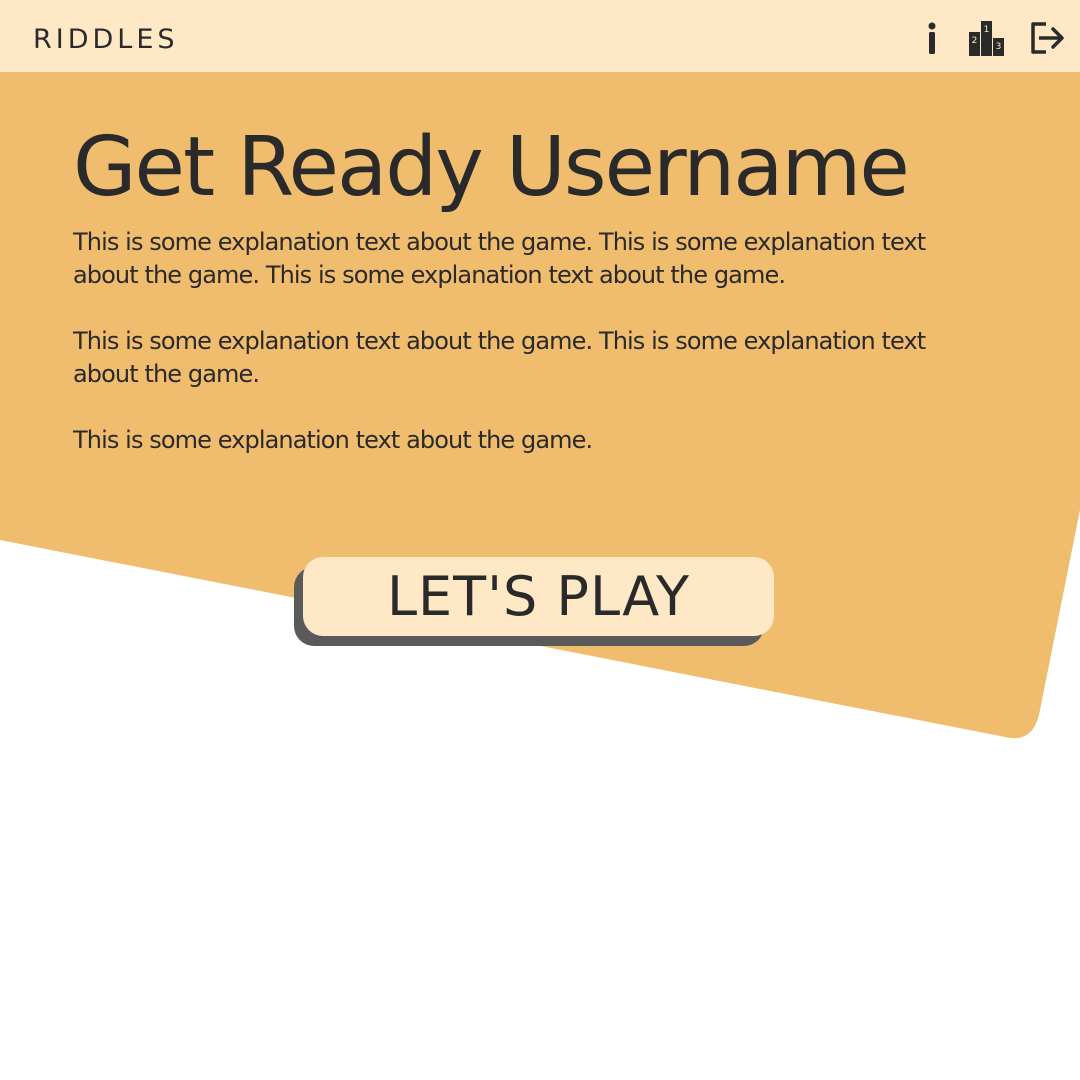 This screenshot has width=1080, height=1080. I want to click on leaderboard-button: 2 1 3, so click(986, 38).